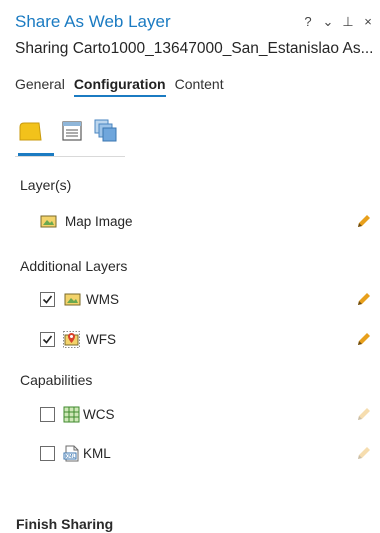 The width and height of the screenshot is (380, 533). I want to click on subtab-divider, so click(70, 156).